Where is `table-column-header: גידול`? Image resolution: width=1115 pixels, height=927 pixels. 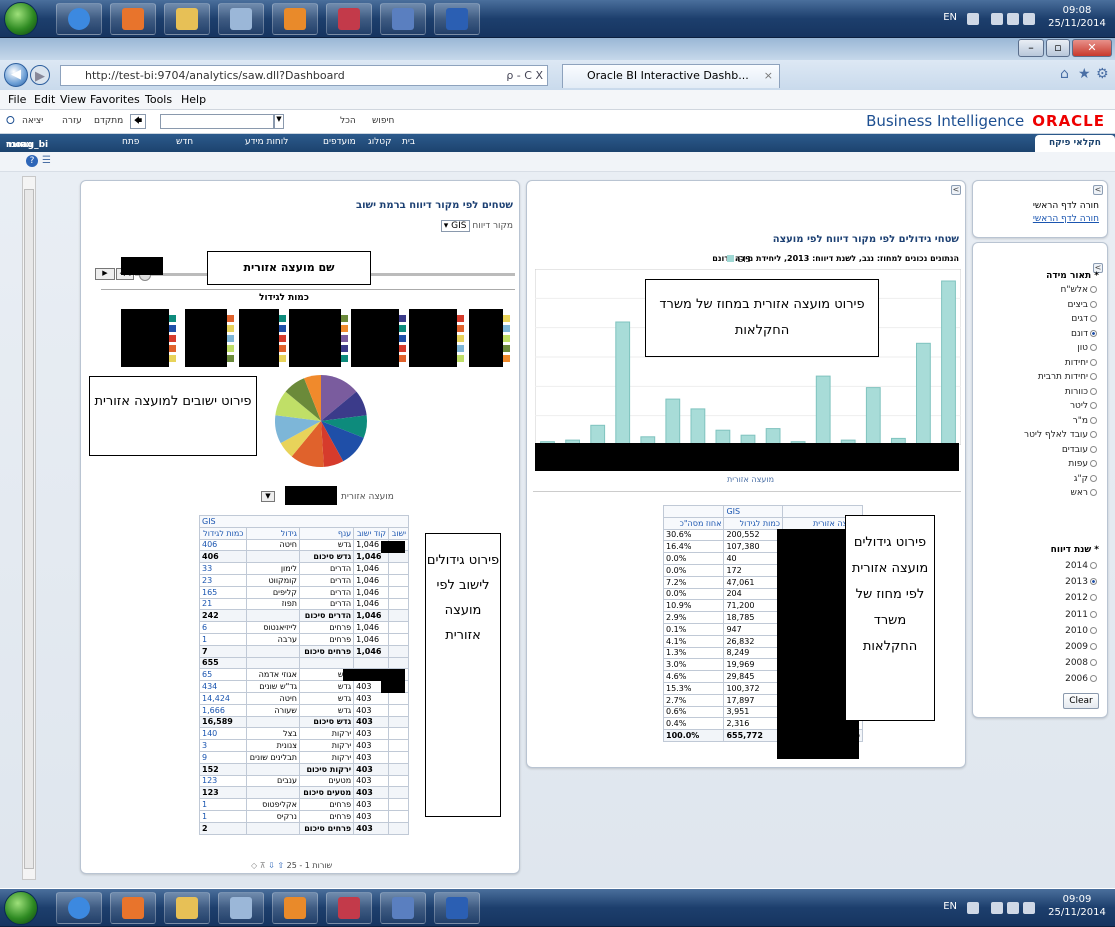 table-column-header: גידול is located at coordinates (272, 533).